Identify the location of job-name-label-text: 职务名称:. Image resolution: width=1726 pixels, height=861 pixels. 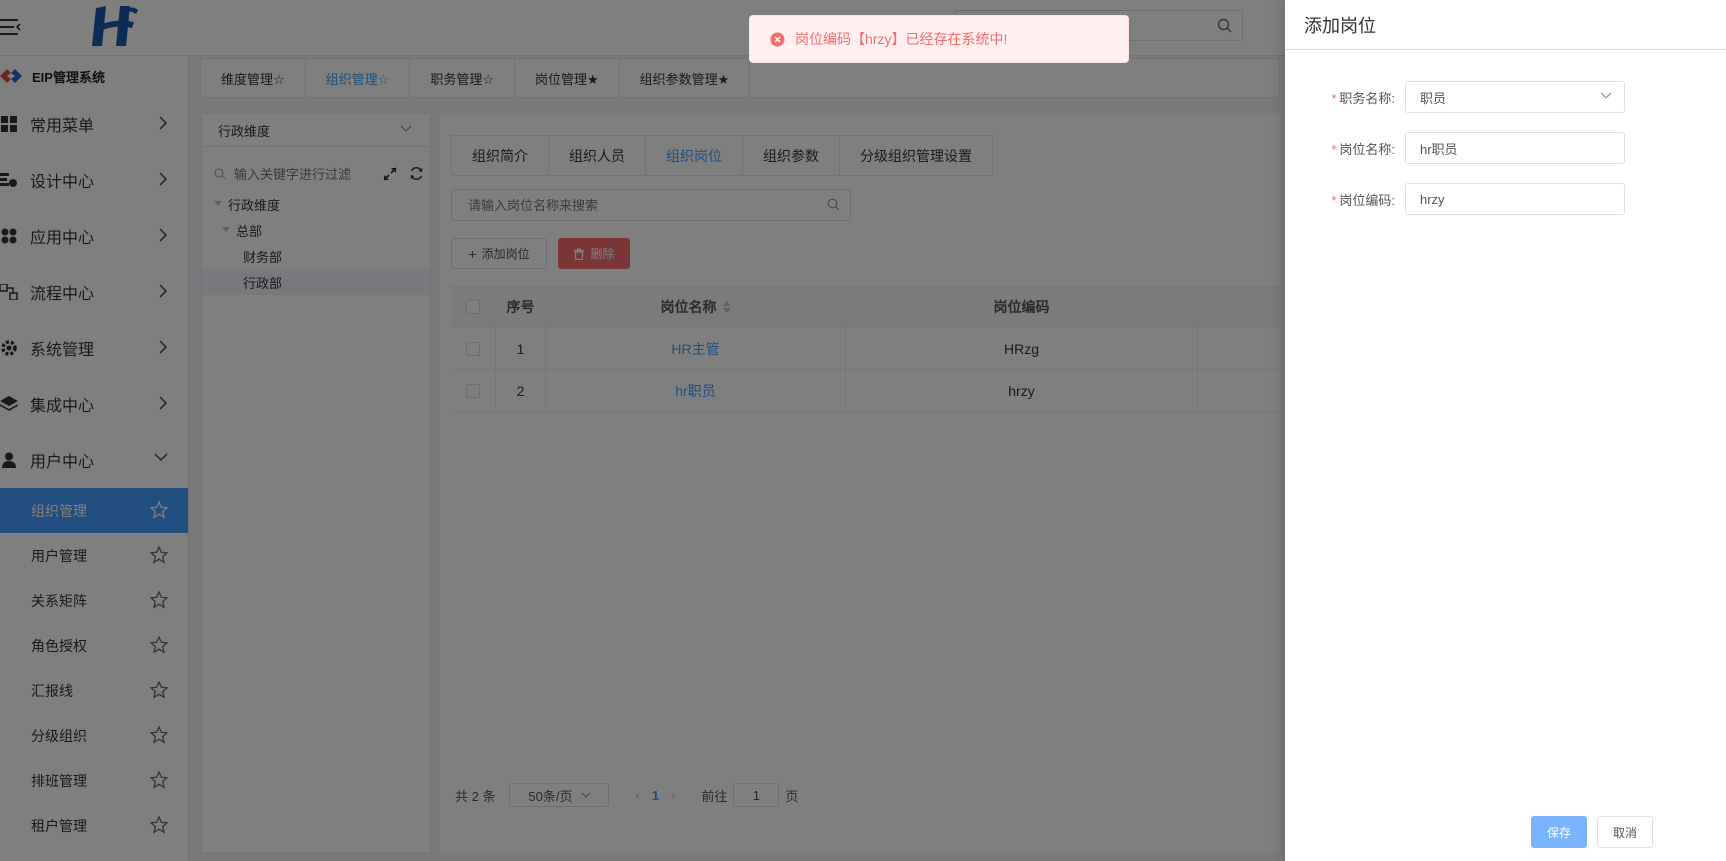
(1367, 98).